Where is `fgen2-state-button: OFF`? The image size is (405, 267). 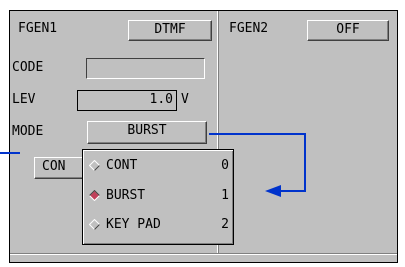 fgen2-state-button: OFF is located at coordinates (348, 30).